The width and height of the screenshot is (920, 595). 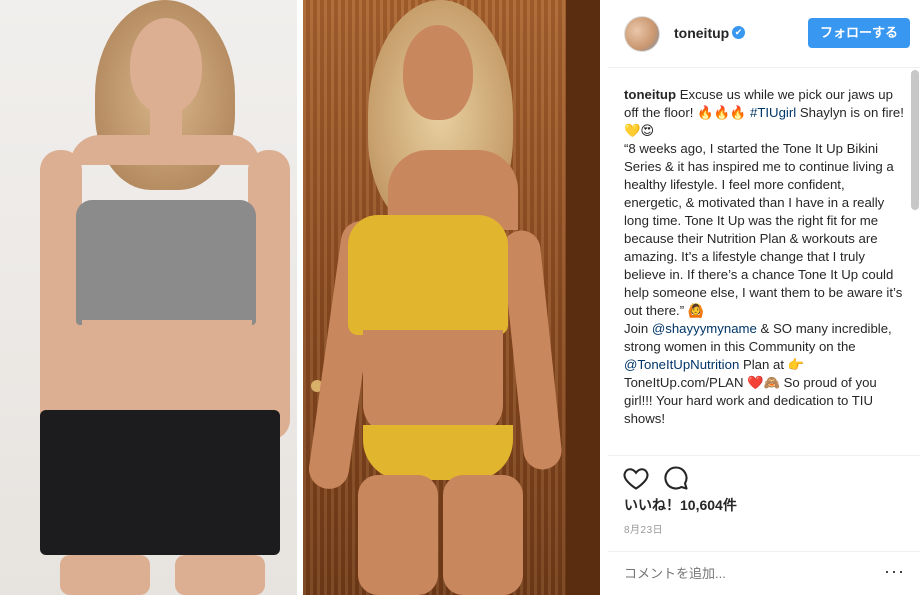 What do you see at coordinates (680, 505) in the screenshot?
I see `like-count: いいね！10,604件` at bounding box center [680, 505].